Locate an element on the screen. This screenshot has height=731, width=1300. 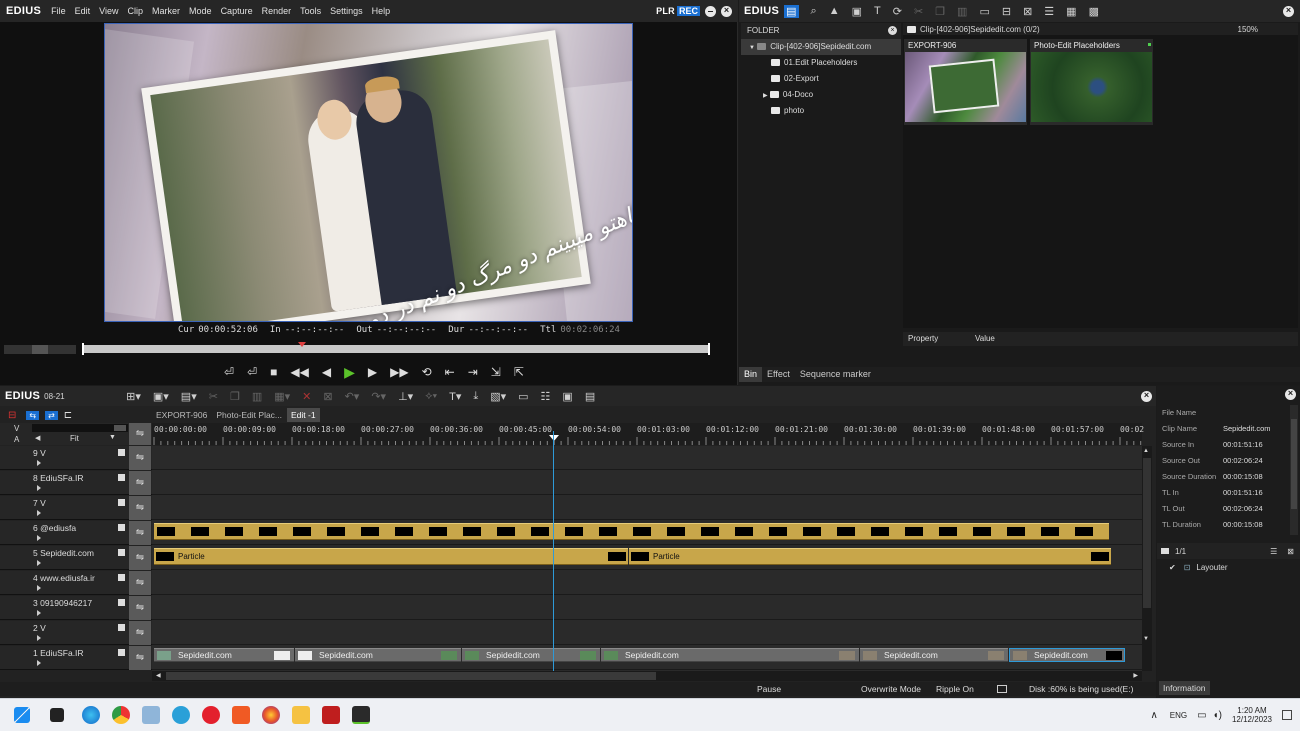
menu-marker: Marker is located at coordinates (166, 11).